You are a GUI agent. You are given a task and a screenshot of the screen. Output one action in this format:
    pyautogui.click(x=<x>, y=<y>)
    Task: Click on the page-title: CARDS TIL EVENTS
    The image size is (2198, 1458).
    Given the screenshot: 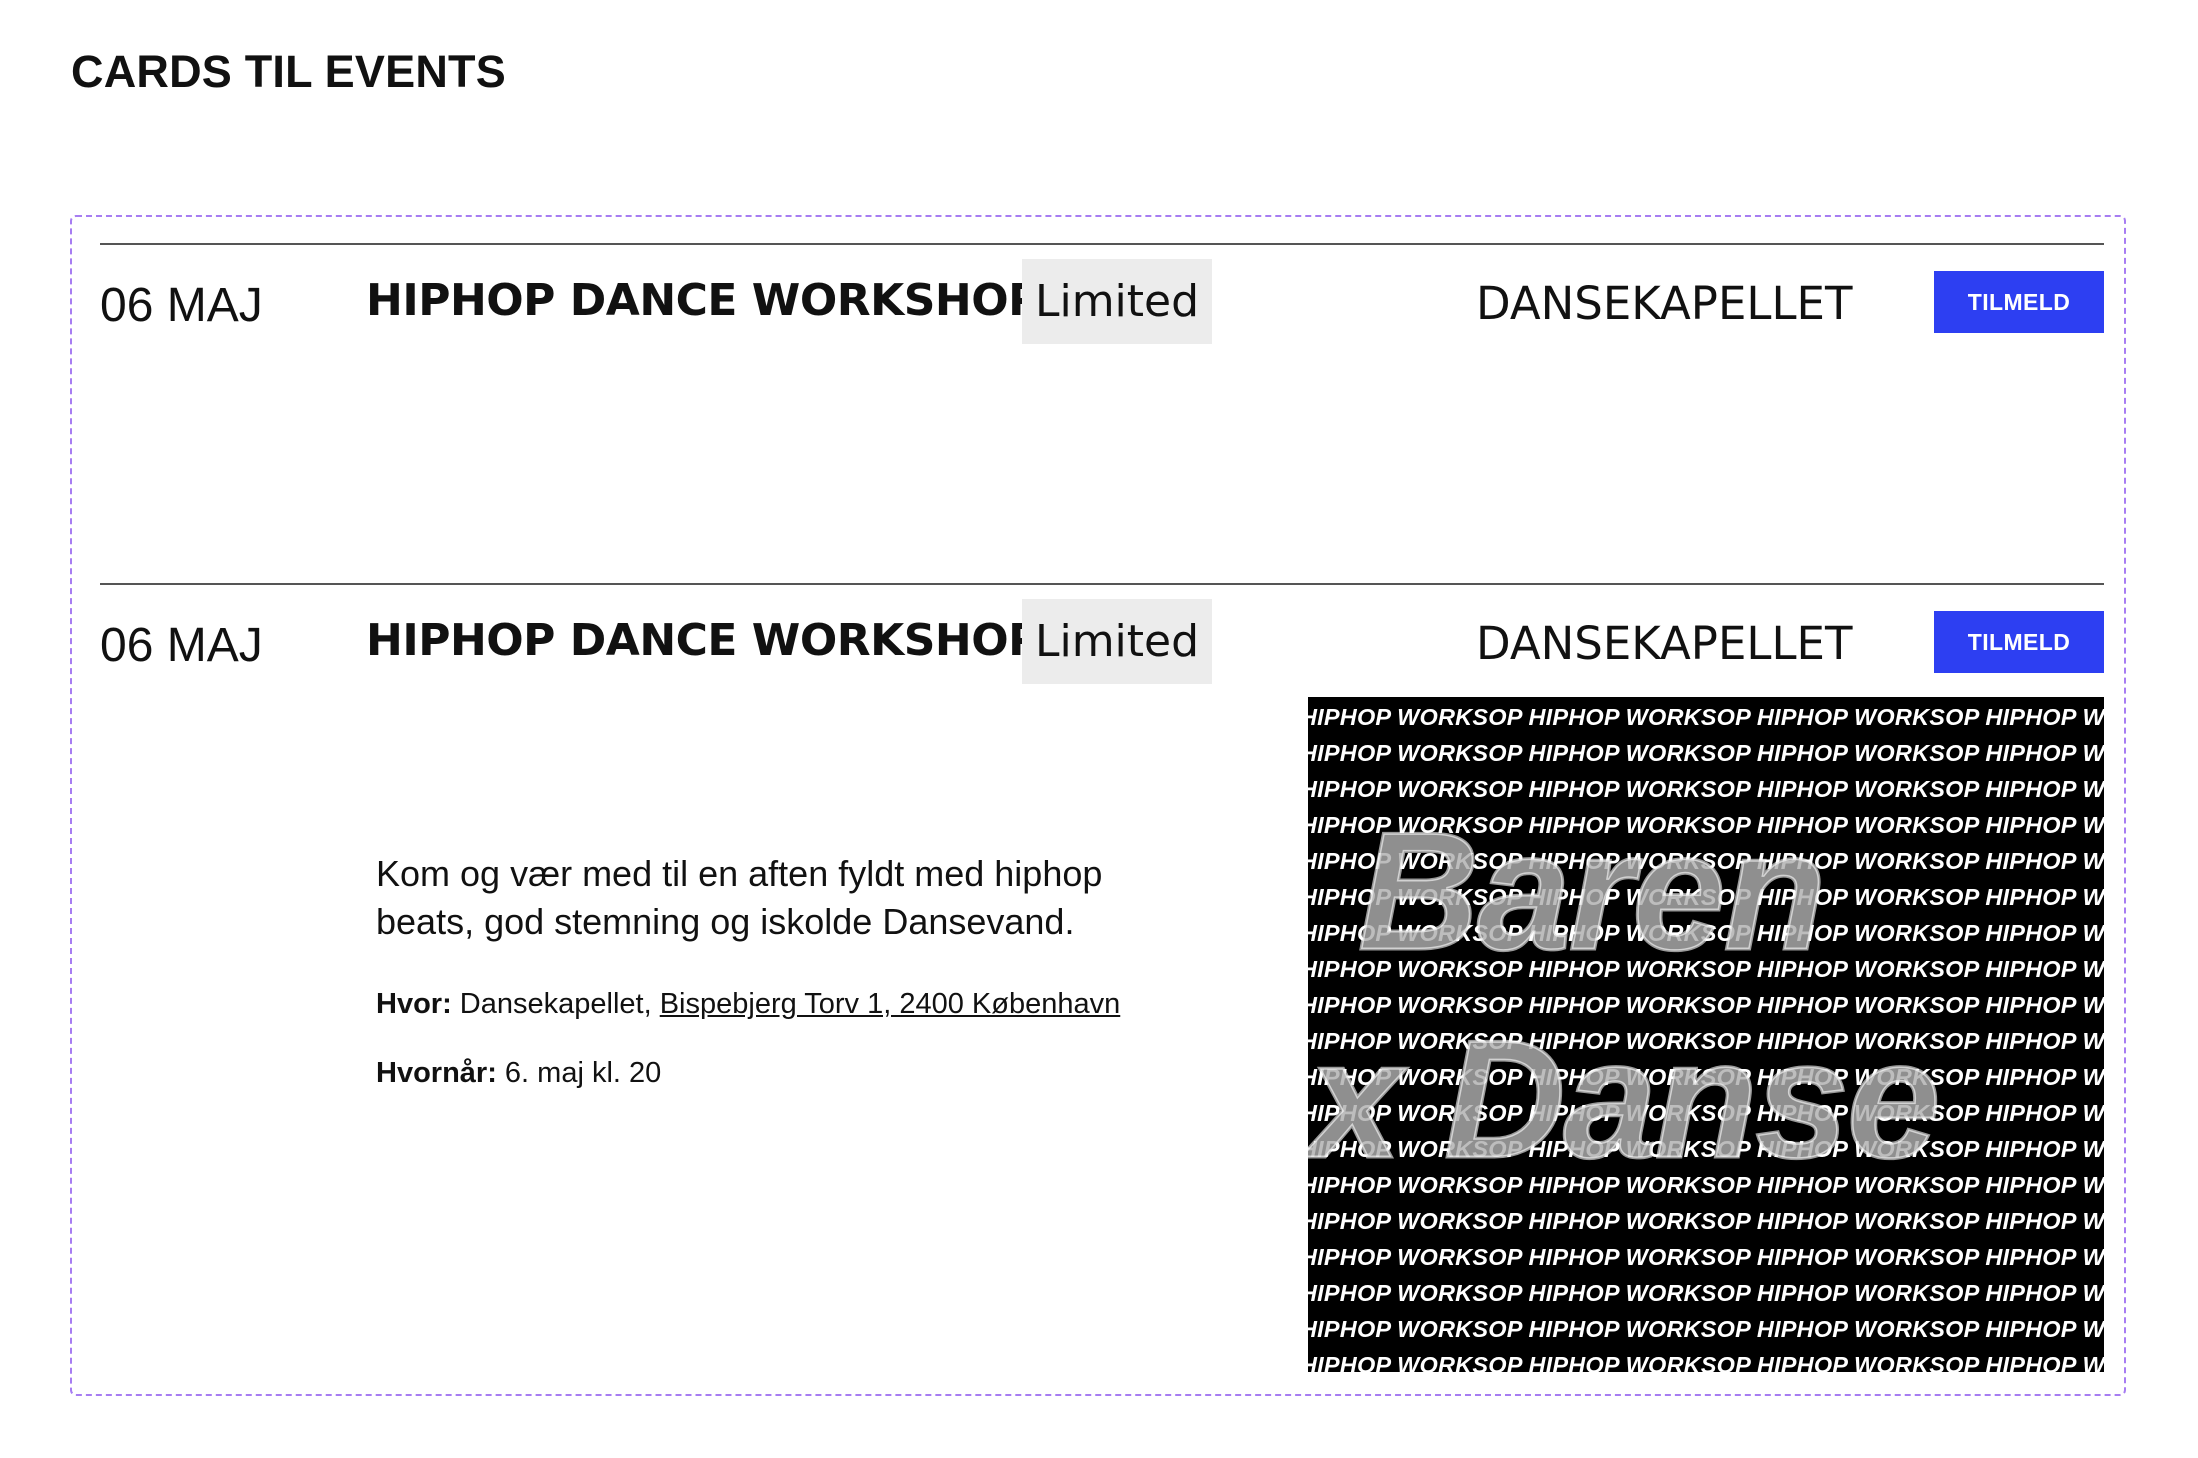 What is the action you would take?
    pyautogui.click(x=288, y=71)
    